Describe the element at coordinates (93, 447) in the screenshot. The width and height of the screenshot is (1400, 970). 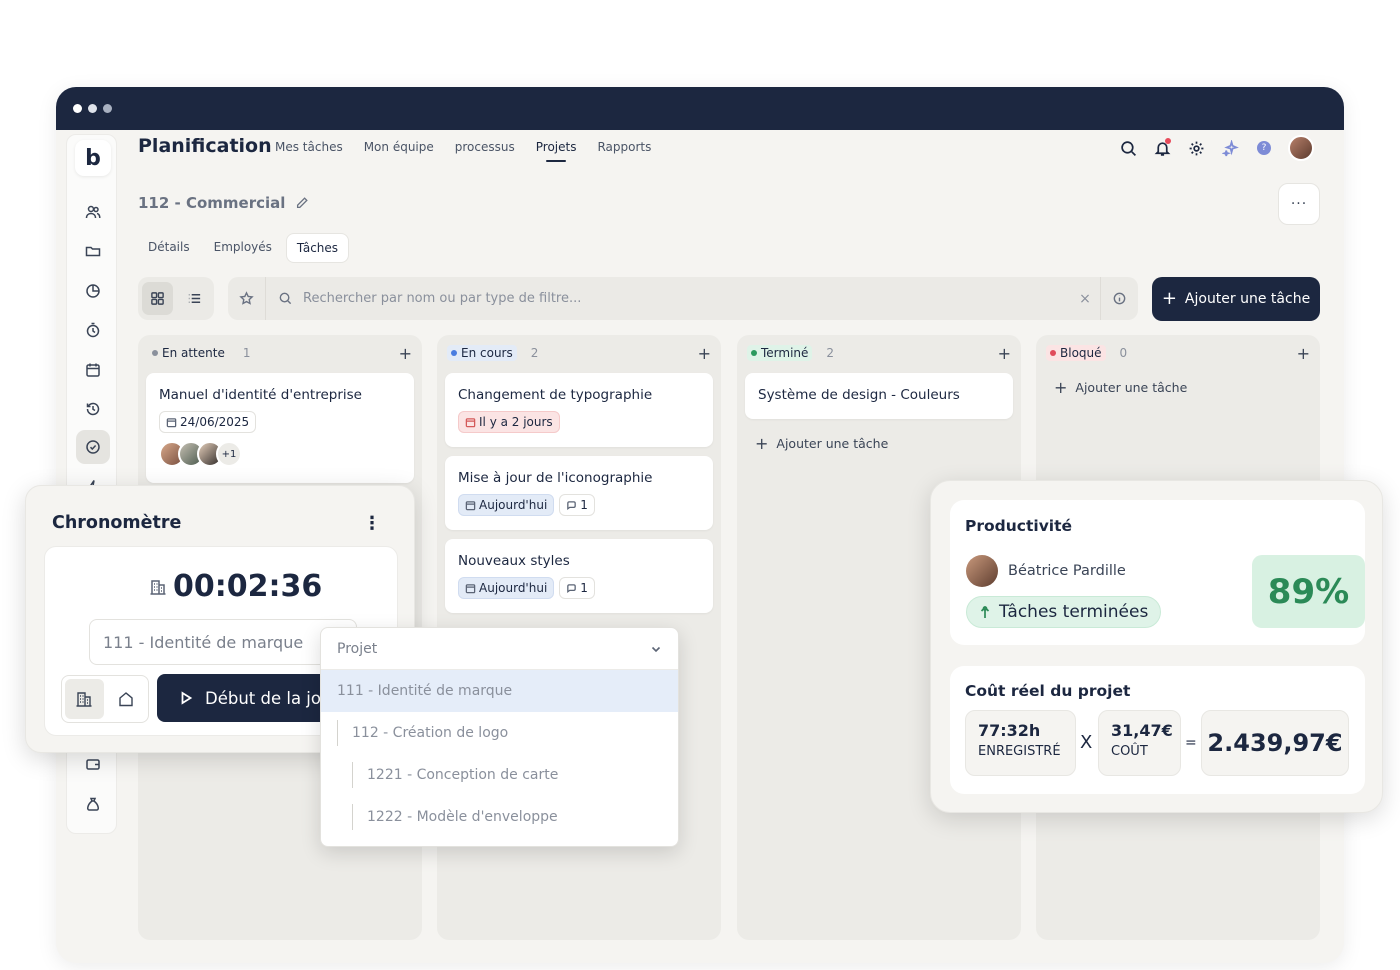
I see `check-circle-icon` at that location.